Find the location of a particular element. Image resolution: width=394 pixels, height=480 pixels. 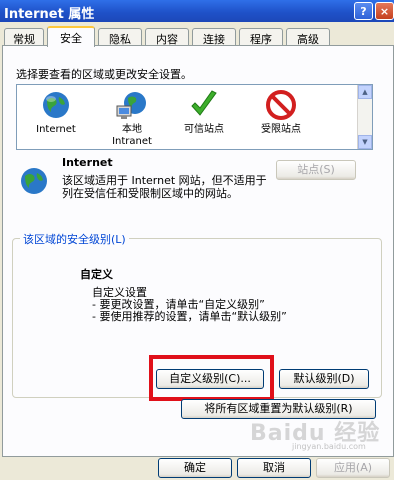

tab-strip: 常规 安全 隐私 内容 连接 程序 高级 is located at coordinates (197, 36).